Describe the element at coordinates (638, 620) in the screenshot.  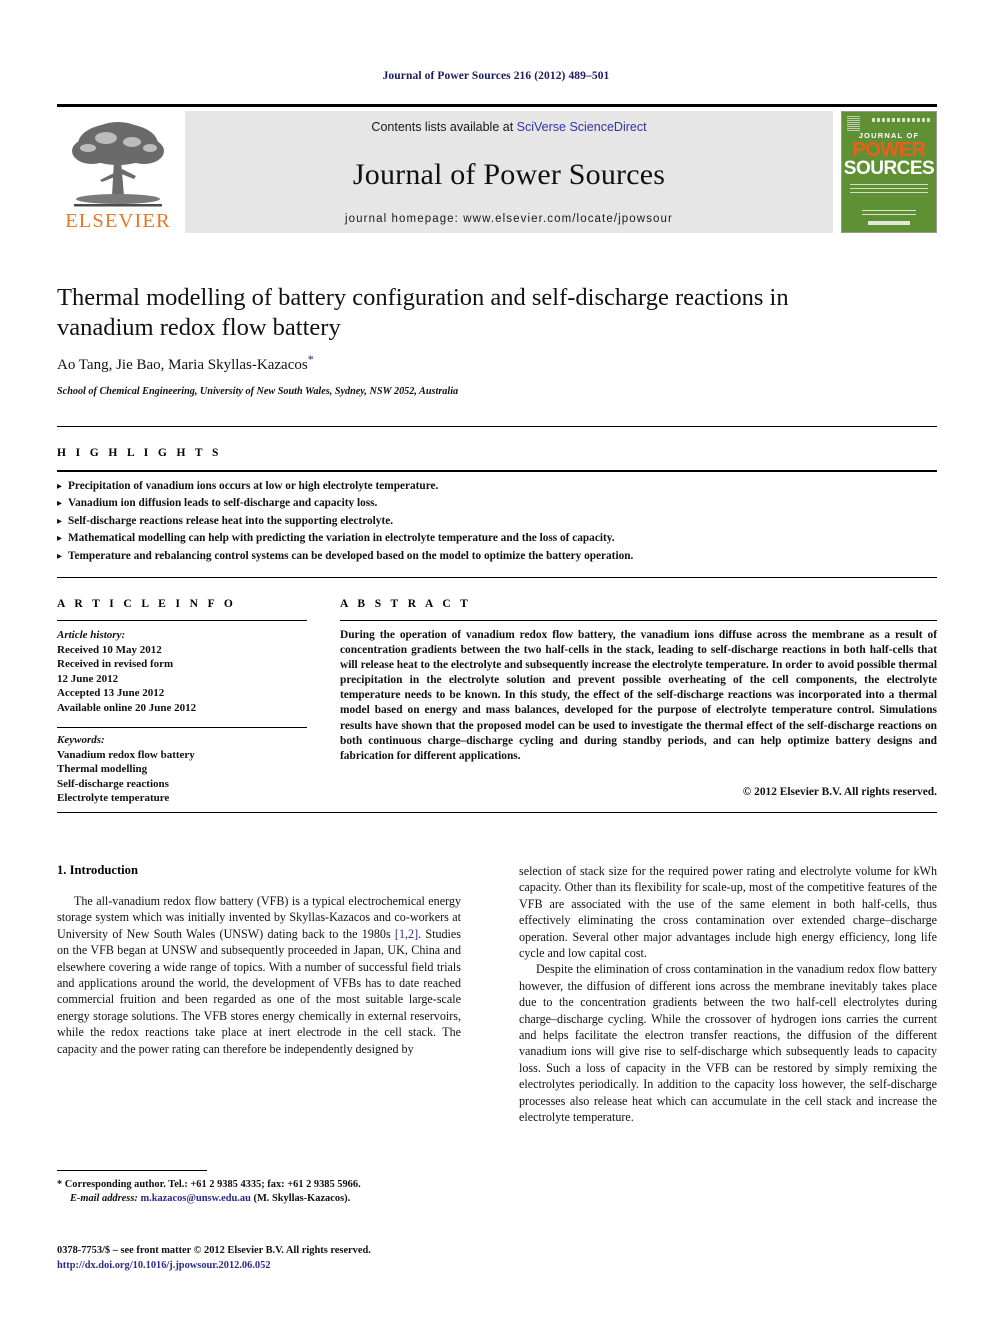
I see `divider-abstract` at that location.